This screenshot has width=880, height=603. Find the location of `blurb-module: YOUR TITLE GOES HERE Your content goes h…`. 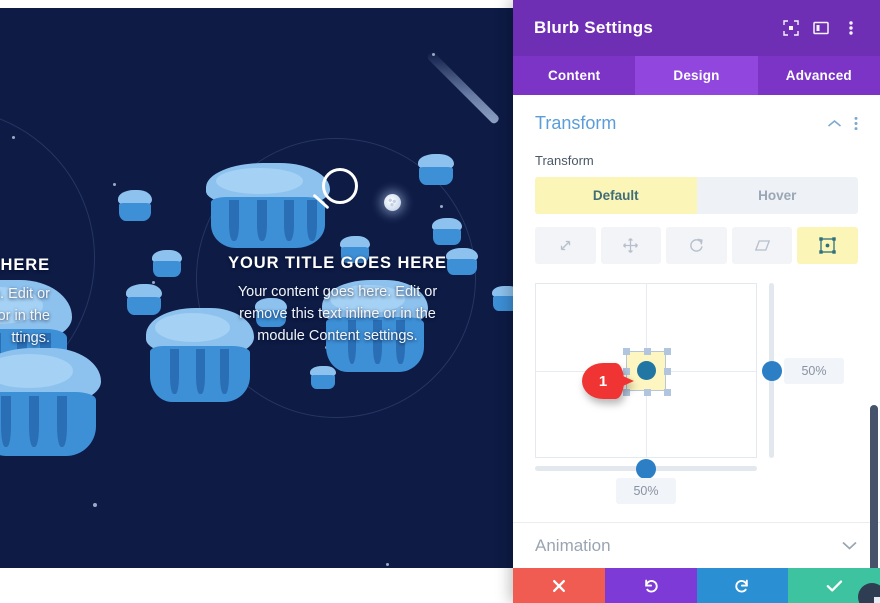

blurb-module: YOUR TITLE GOES HERE Your content goes h… is located at coordinates (337, 300).